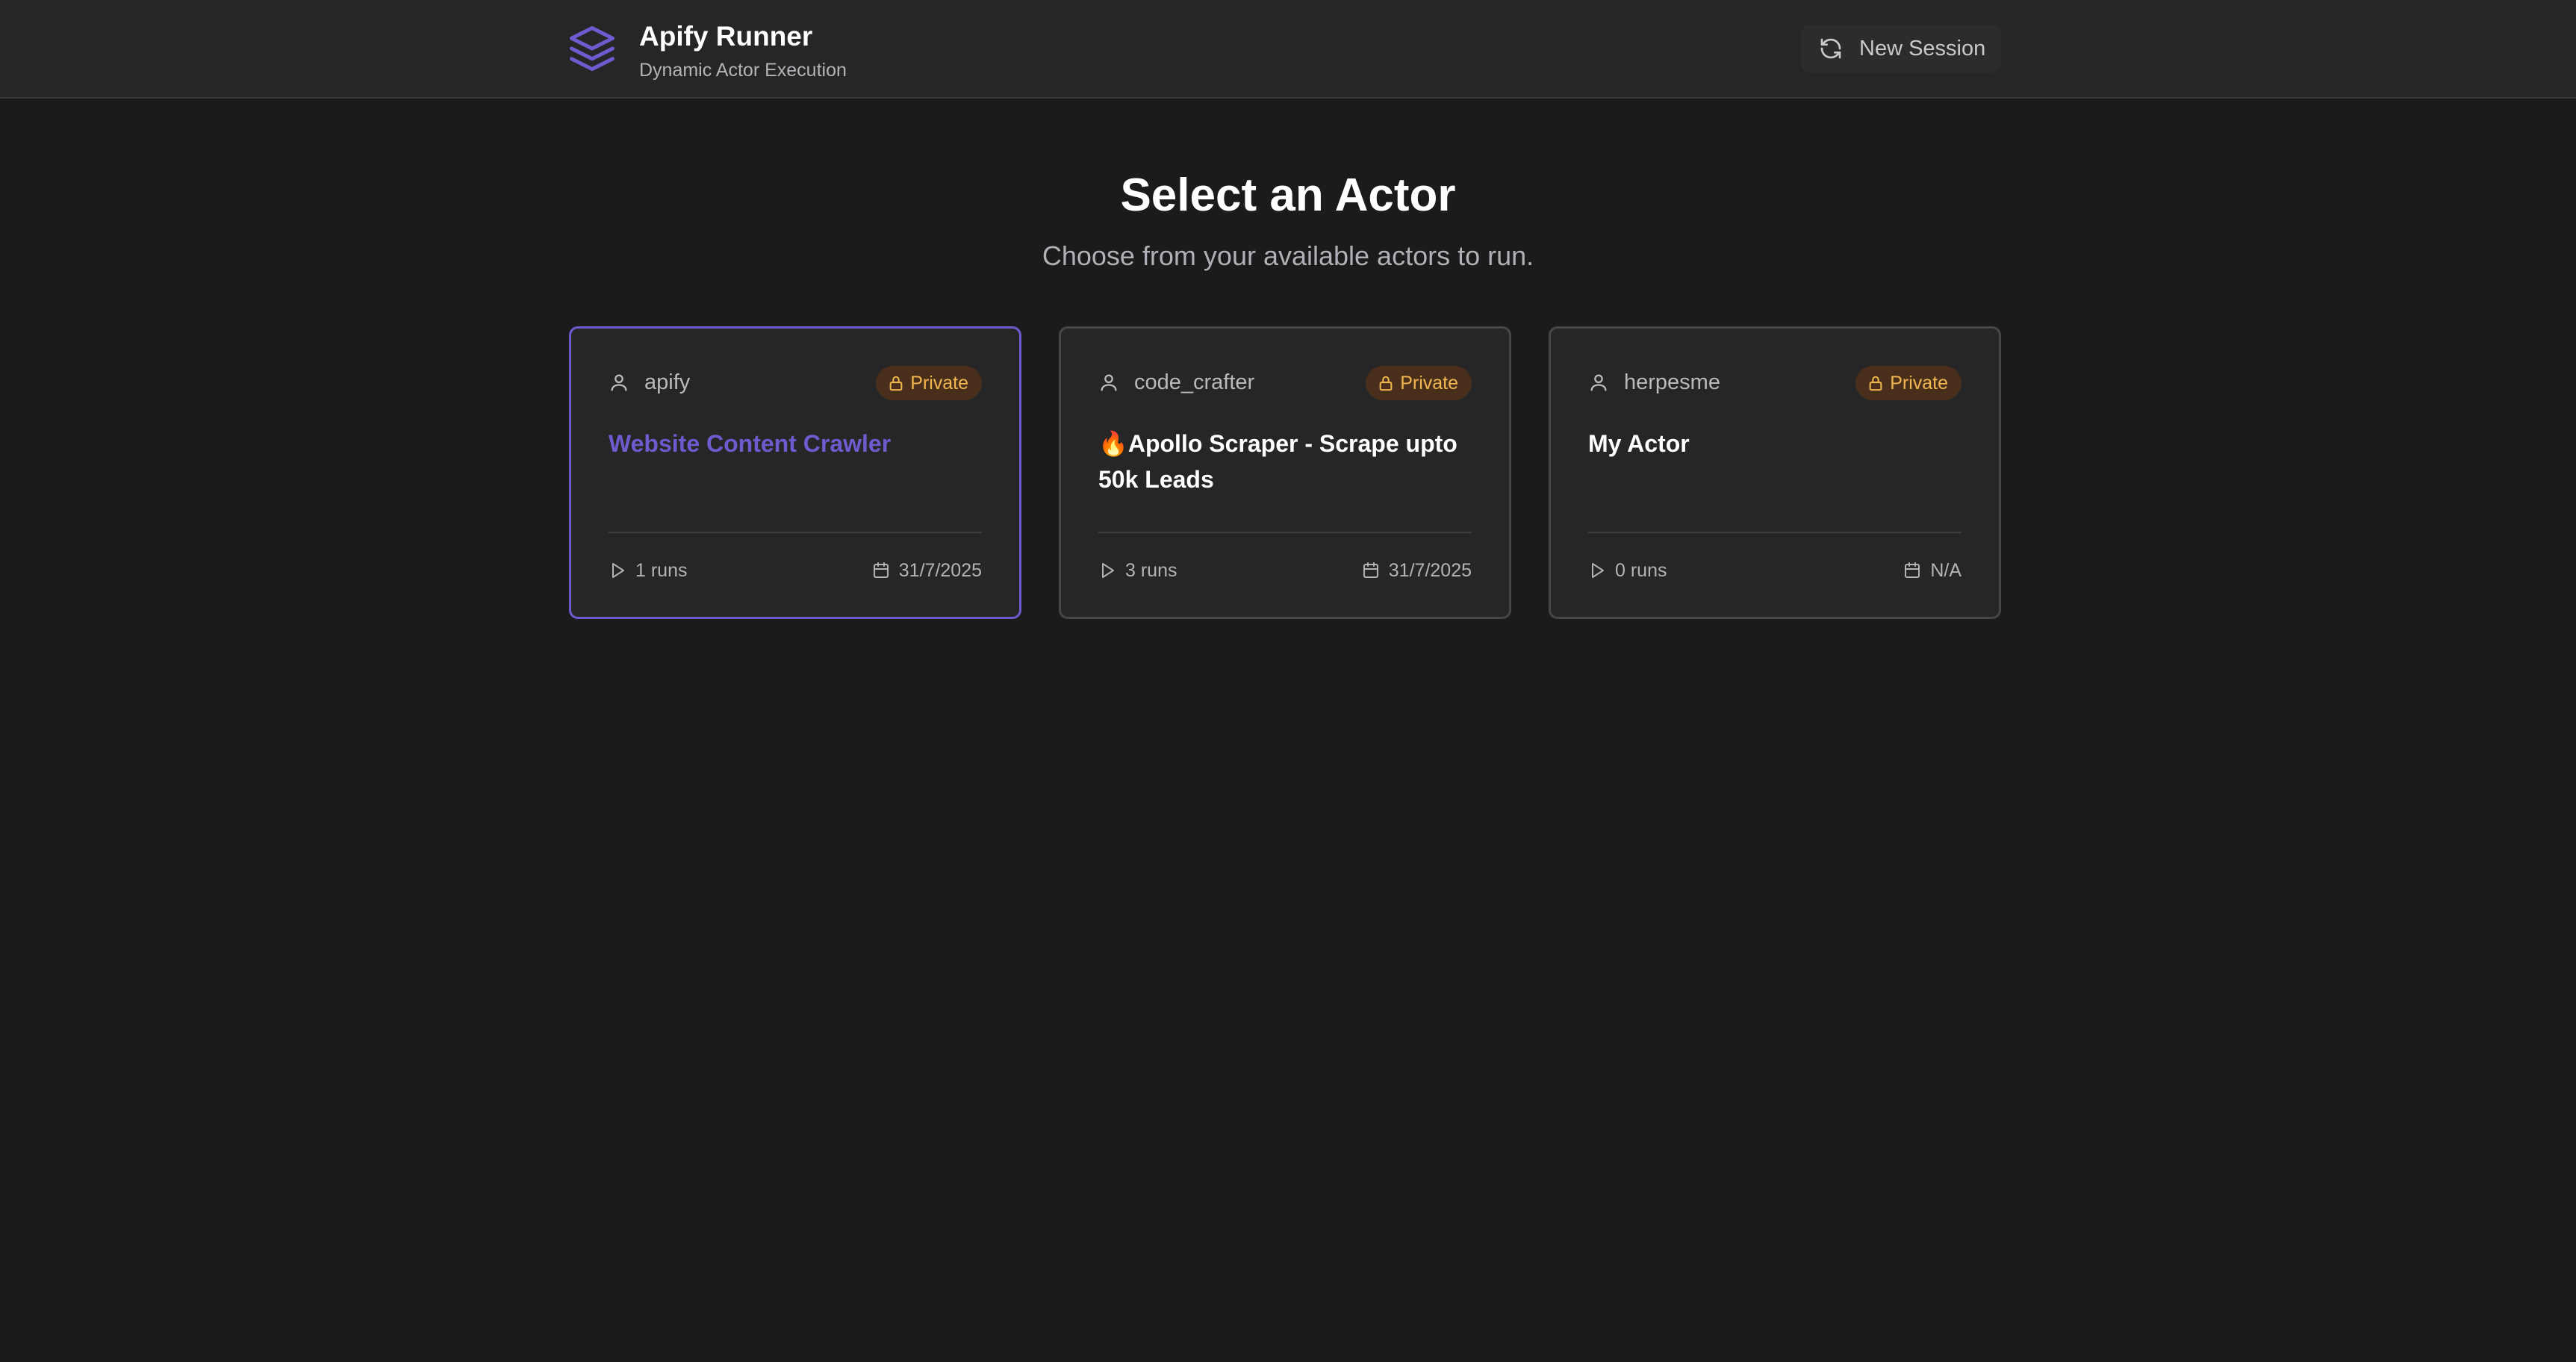 The width and height of the screenshot is (2576, 1362). What do you see at coordinates (1639, 444) in the screenshot?
I see `actor-title: My Actor` at bounding box center [1639, 444].